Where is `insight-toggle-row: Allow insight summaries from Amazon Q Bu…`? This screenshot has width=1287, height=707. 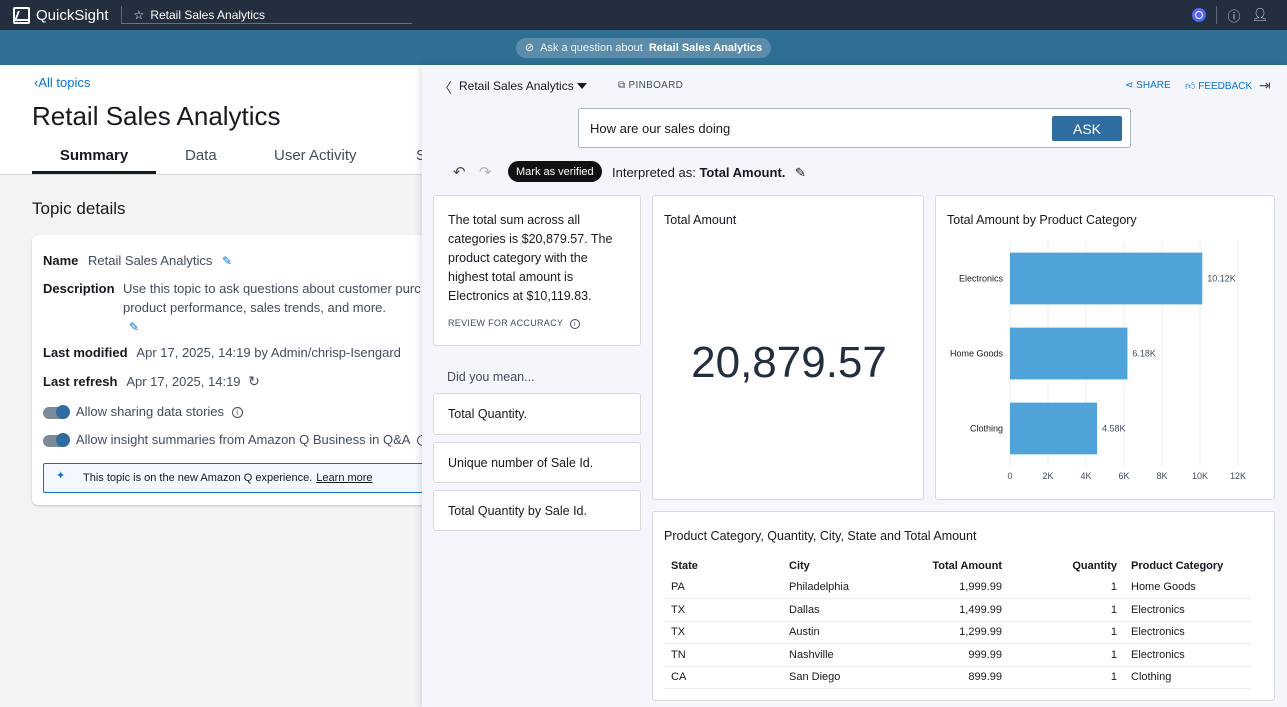 insight-toggle-row: Allow insight summaries from Amazon Q Bu… is located at coordinates (232, 439).